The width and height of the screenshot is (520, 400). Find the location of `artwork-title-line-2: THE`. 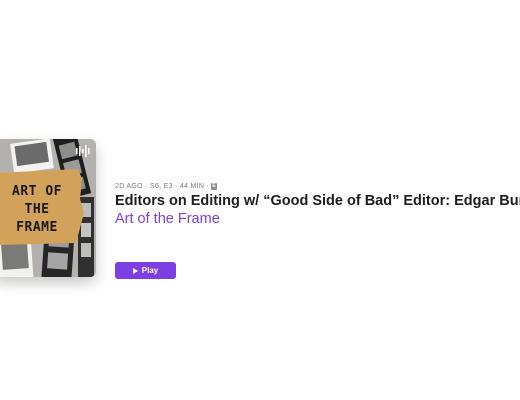

artwork-title-line-2: THE is located at coordinates (37, 209).